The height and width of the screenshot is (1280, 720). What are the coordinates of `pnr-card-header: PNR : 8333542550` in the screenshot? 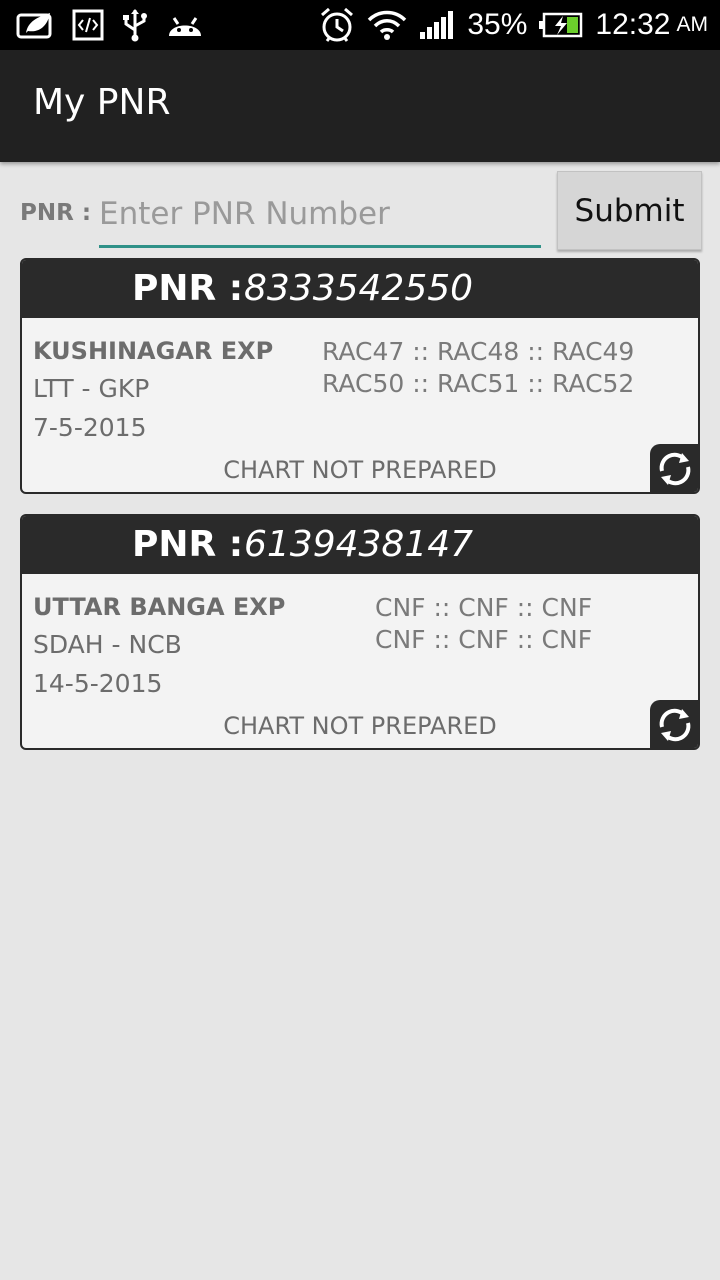 It's located at (360, 289).